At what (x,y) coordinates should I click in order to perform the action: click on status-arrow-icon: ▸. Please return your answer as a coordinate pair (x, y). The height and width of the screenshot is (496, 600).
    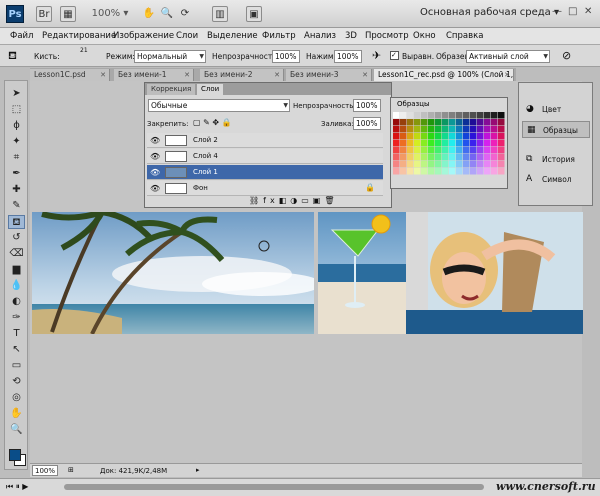
    Looking at the image, I should click on (198, 470).